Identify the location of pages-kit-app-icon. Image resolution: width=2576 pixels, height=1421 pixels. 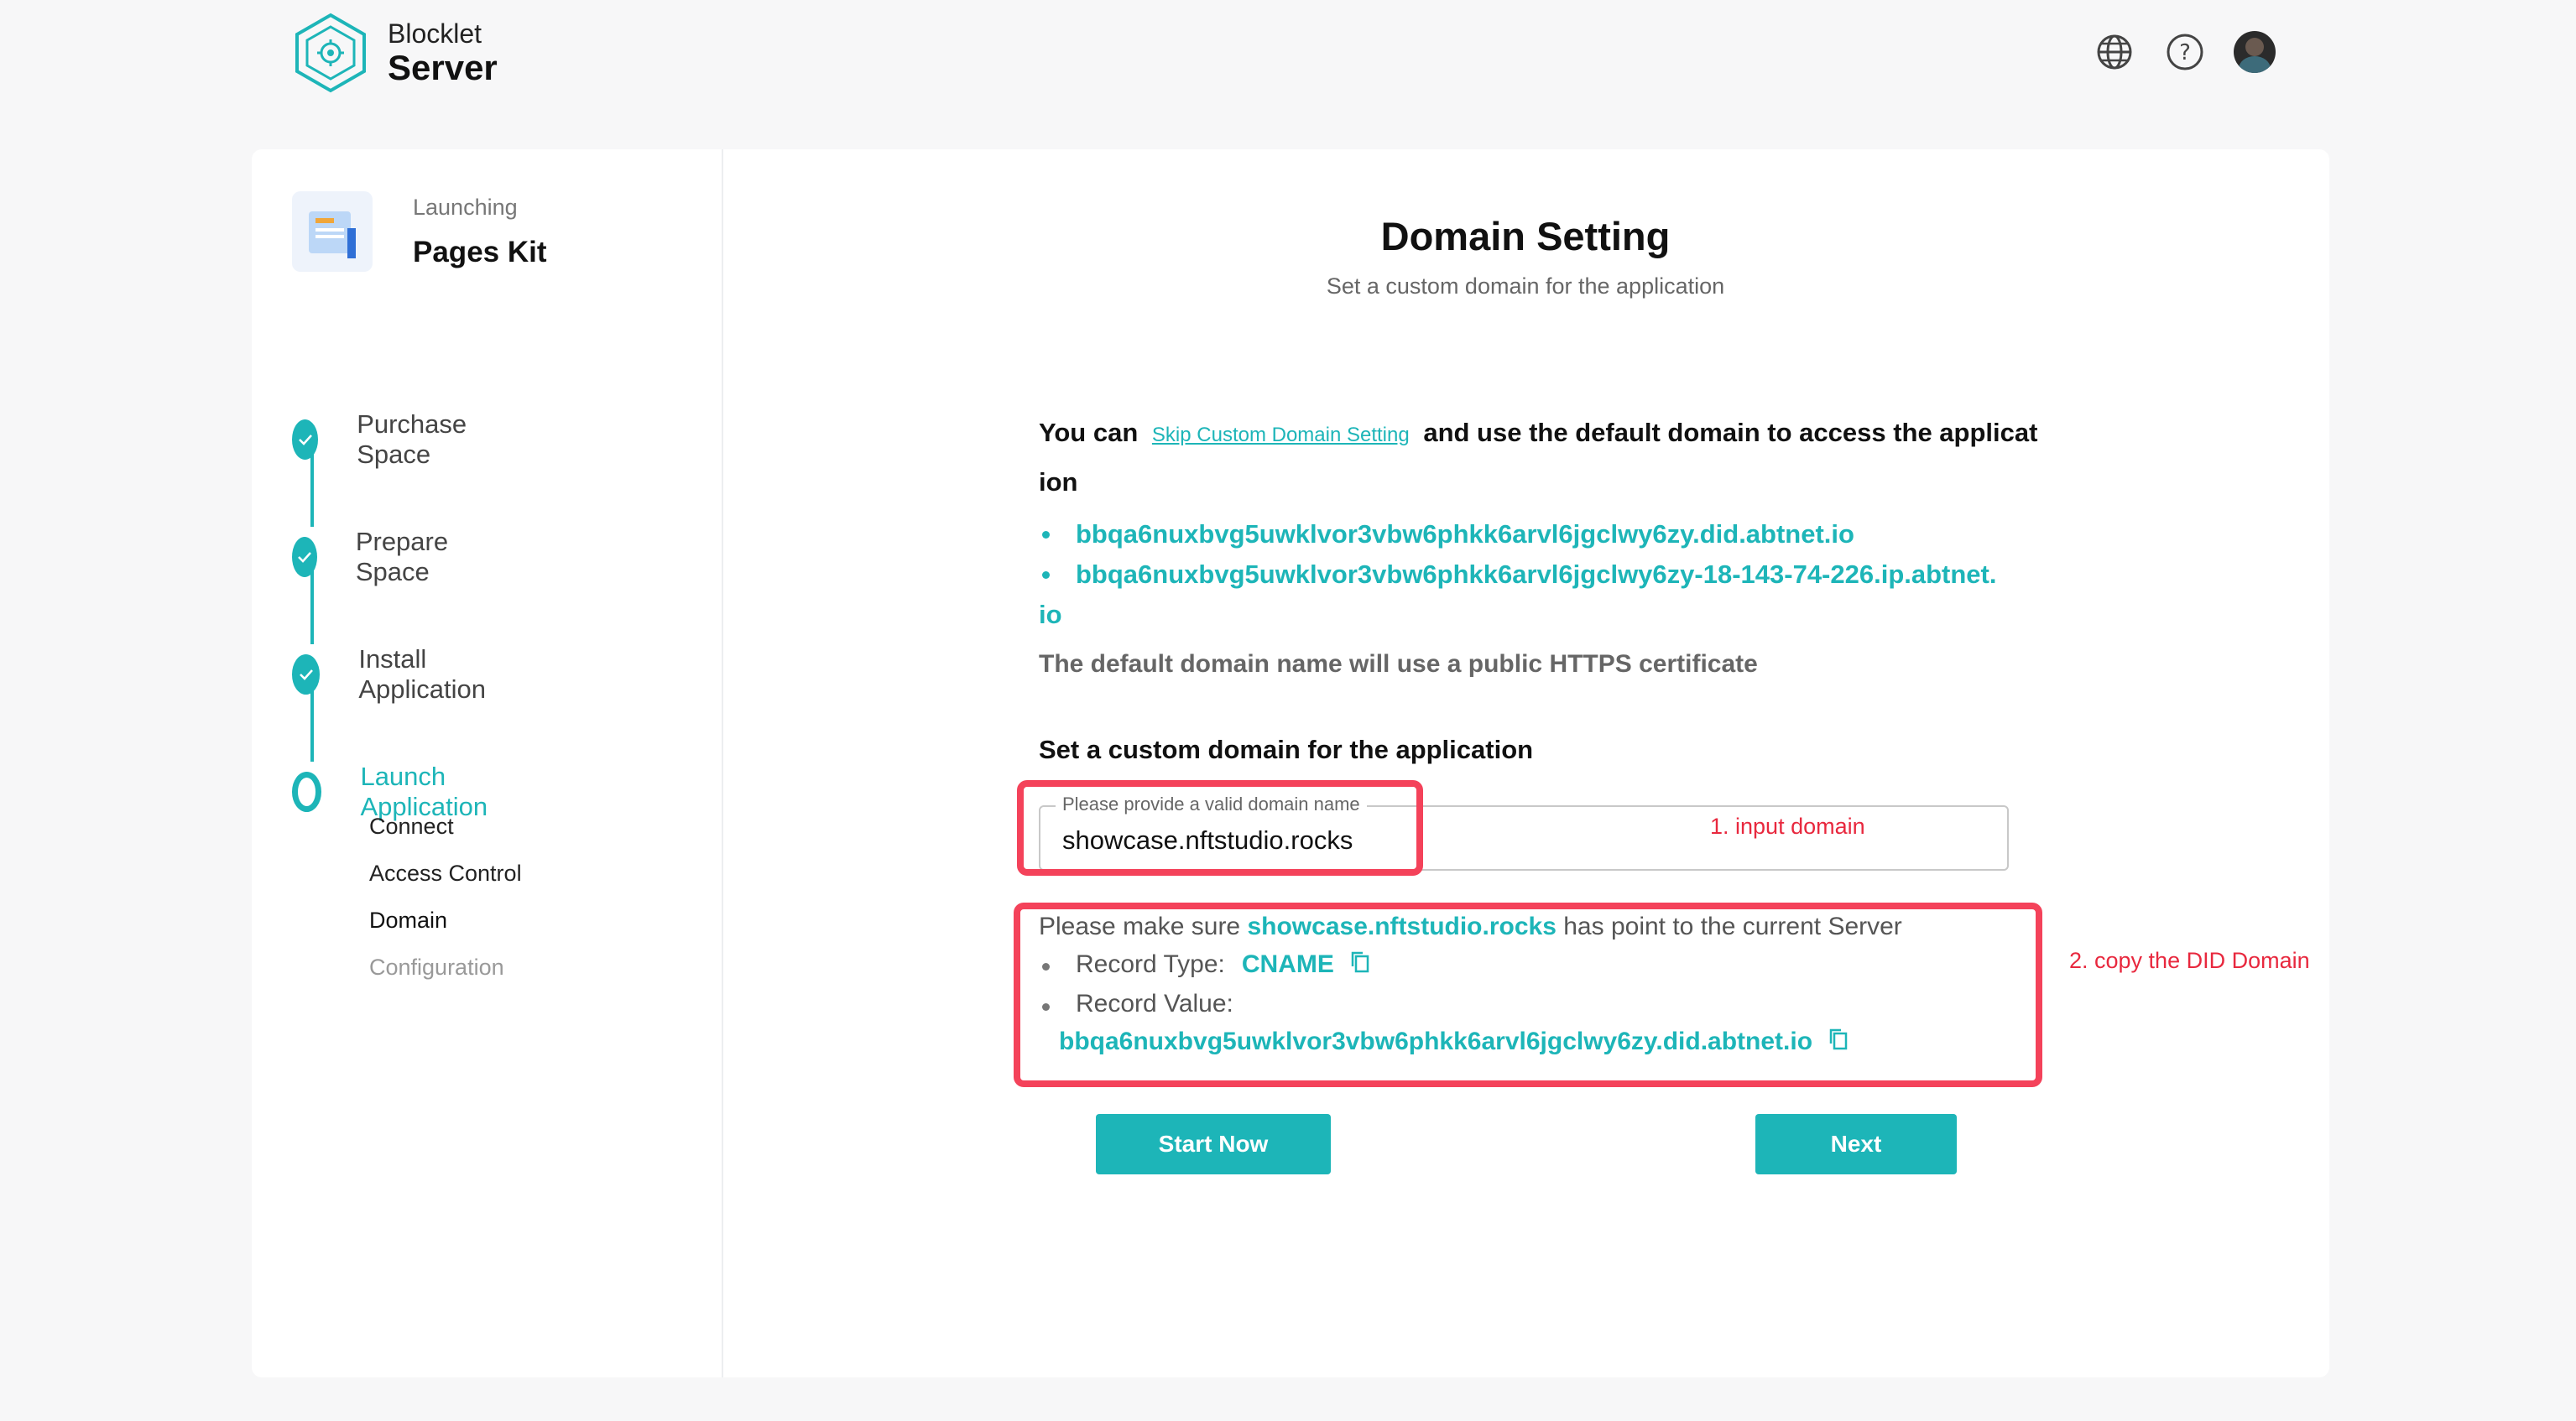
(332, 232).